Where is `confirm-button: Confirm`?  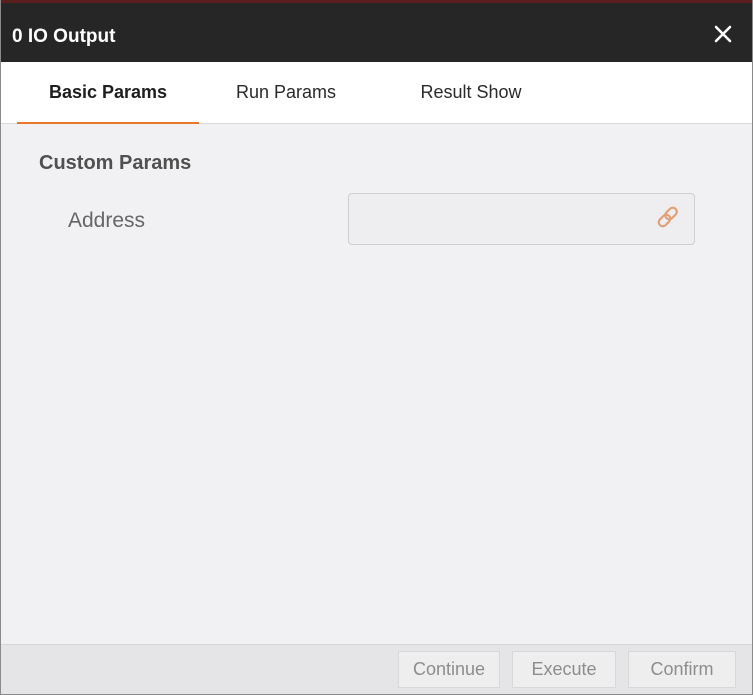
confirm-button: Confirm is located at coordinates (682, 669).